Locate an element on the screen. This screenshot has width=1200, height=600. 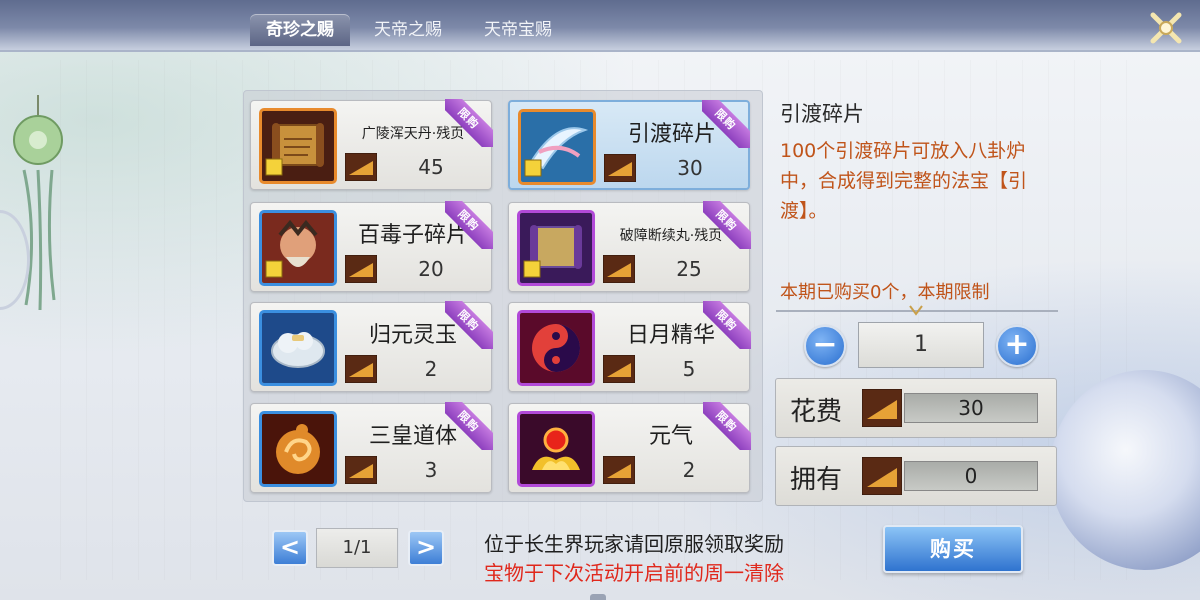
owned-value: 0 is located at coordinates (971, 476).